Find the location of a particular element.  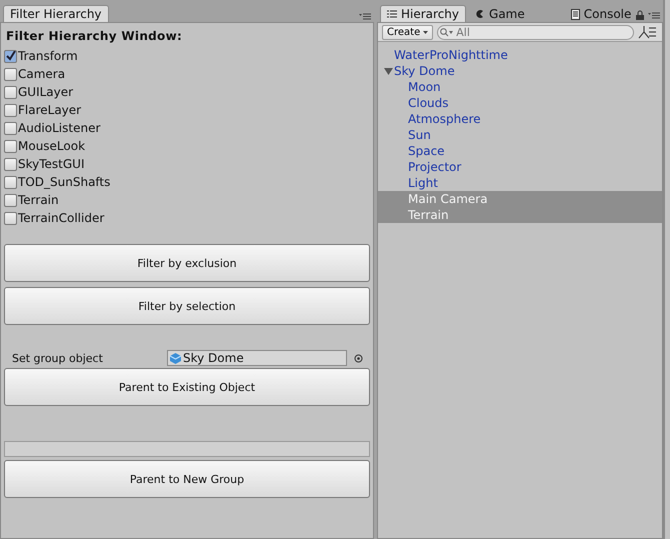

panel-tab: Filter Hierarchy is located at coordinates (56, 13).